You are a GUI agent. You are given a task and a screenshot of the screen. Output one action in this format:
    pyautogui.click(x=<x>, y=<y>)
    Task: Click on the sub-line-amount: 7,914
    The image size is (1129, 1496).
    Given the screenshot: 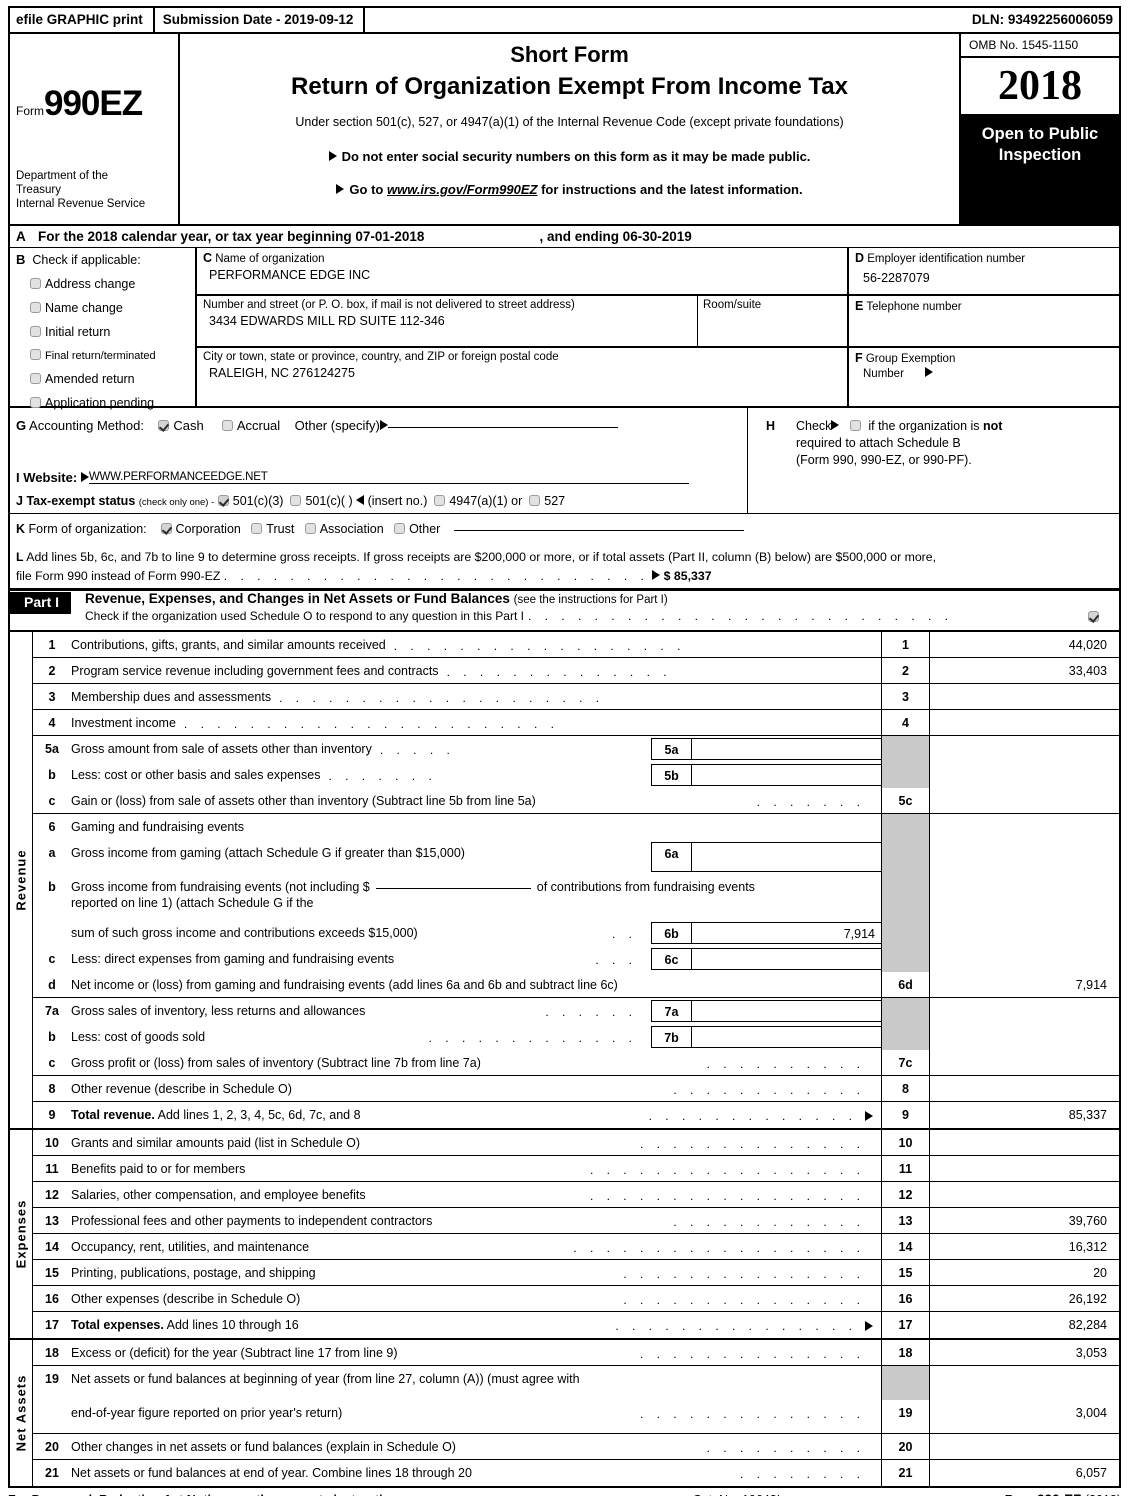 What is the action you would take?
    pyautogui.click(x=786, y=933)
    